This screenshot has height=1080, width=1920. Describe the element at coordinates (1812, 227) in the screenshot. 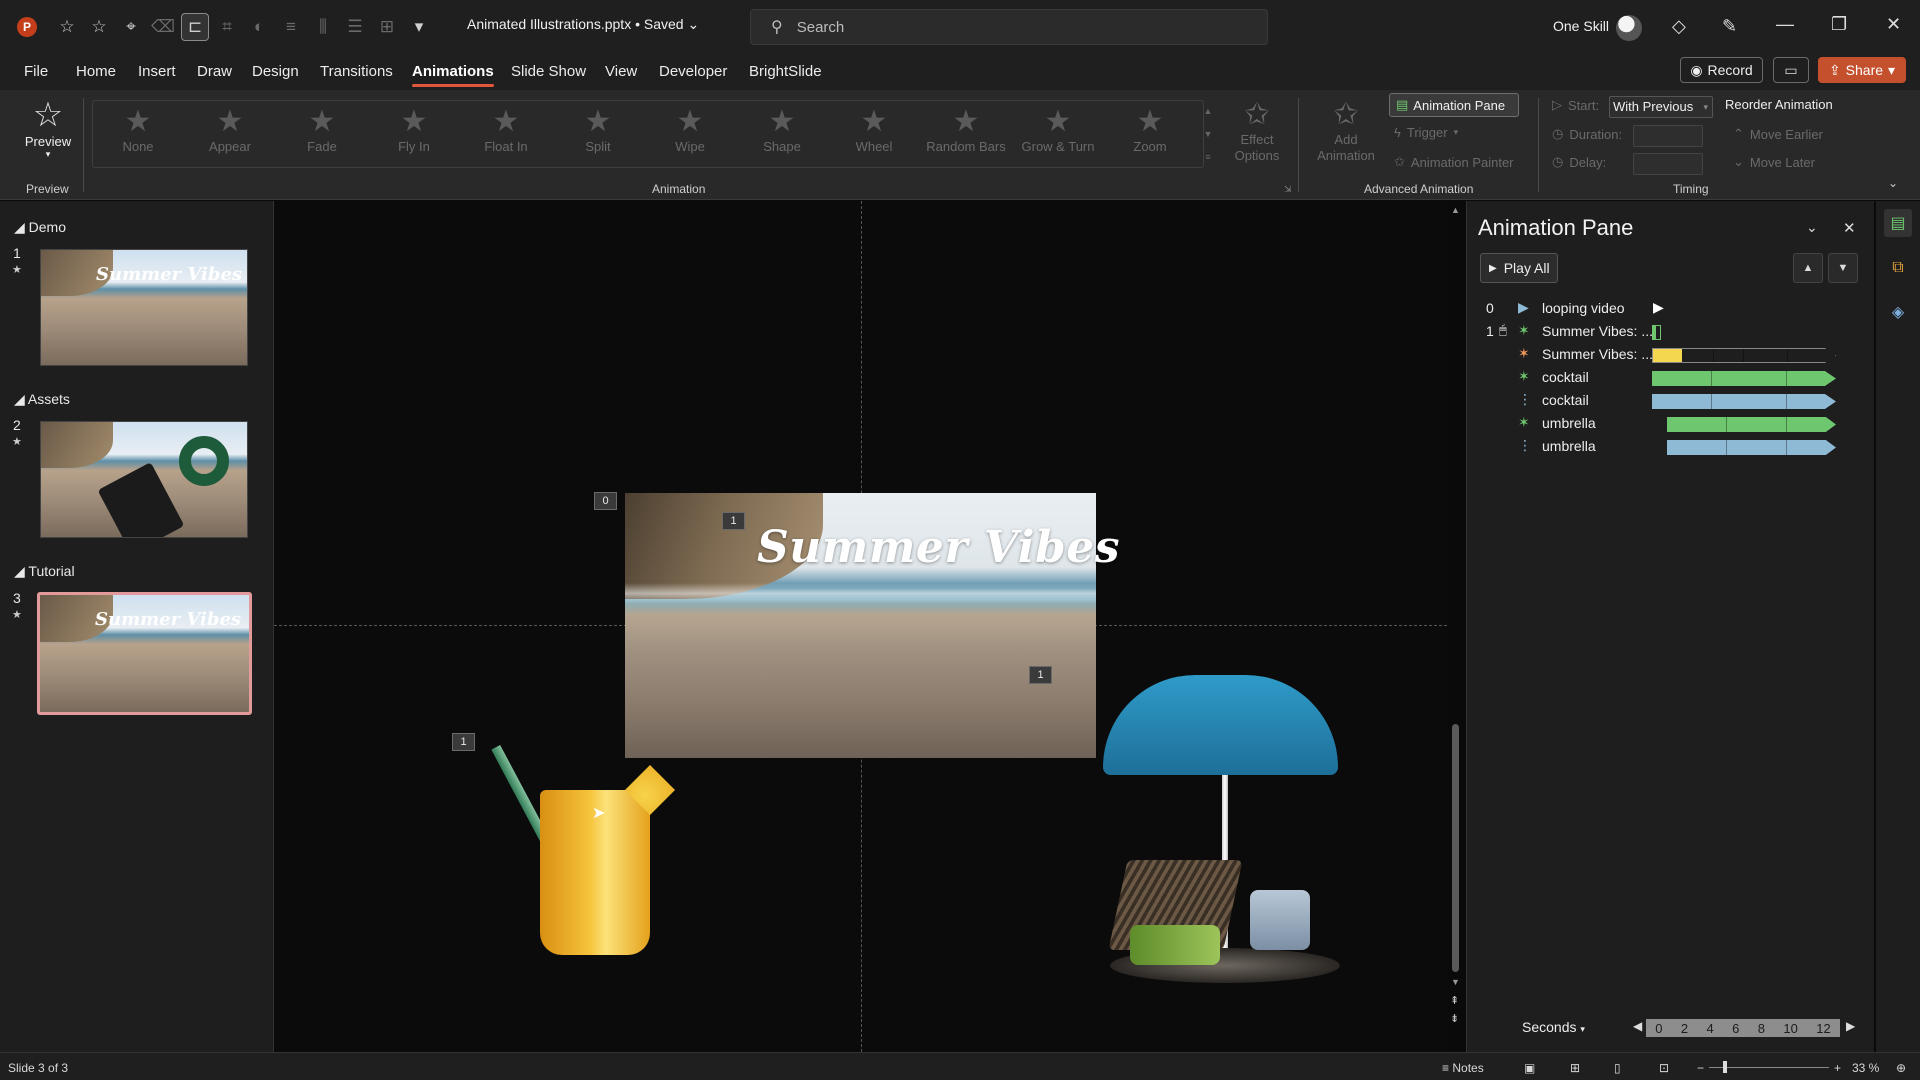

I see `pane-options-icon: ⌄` at that location.